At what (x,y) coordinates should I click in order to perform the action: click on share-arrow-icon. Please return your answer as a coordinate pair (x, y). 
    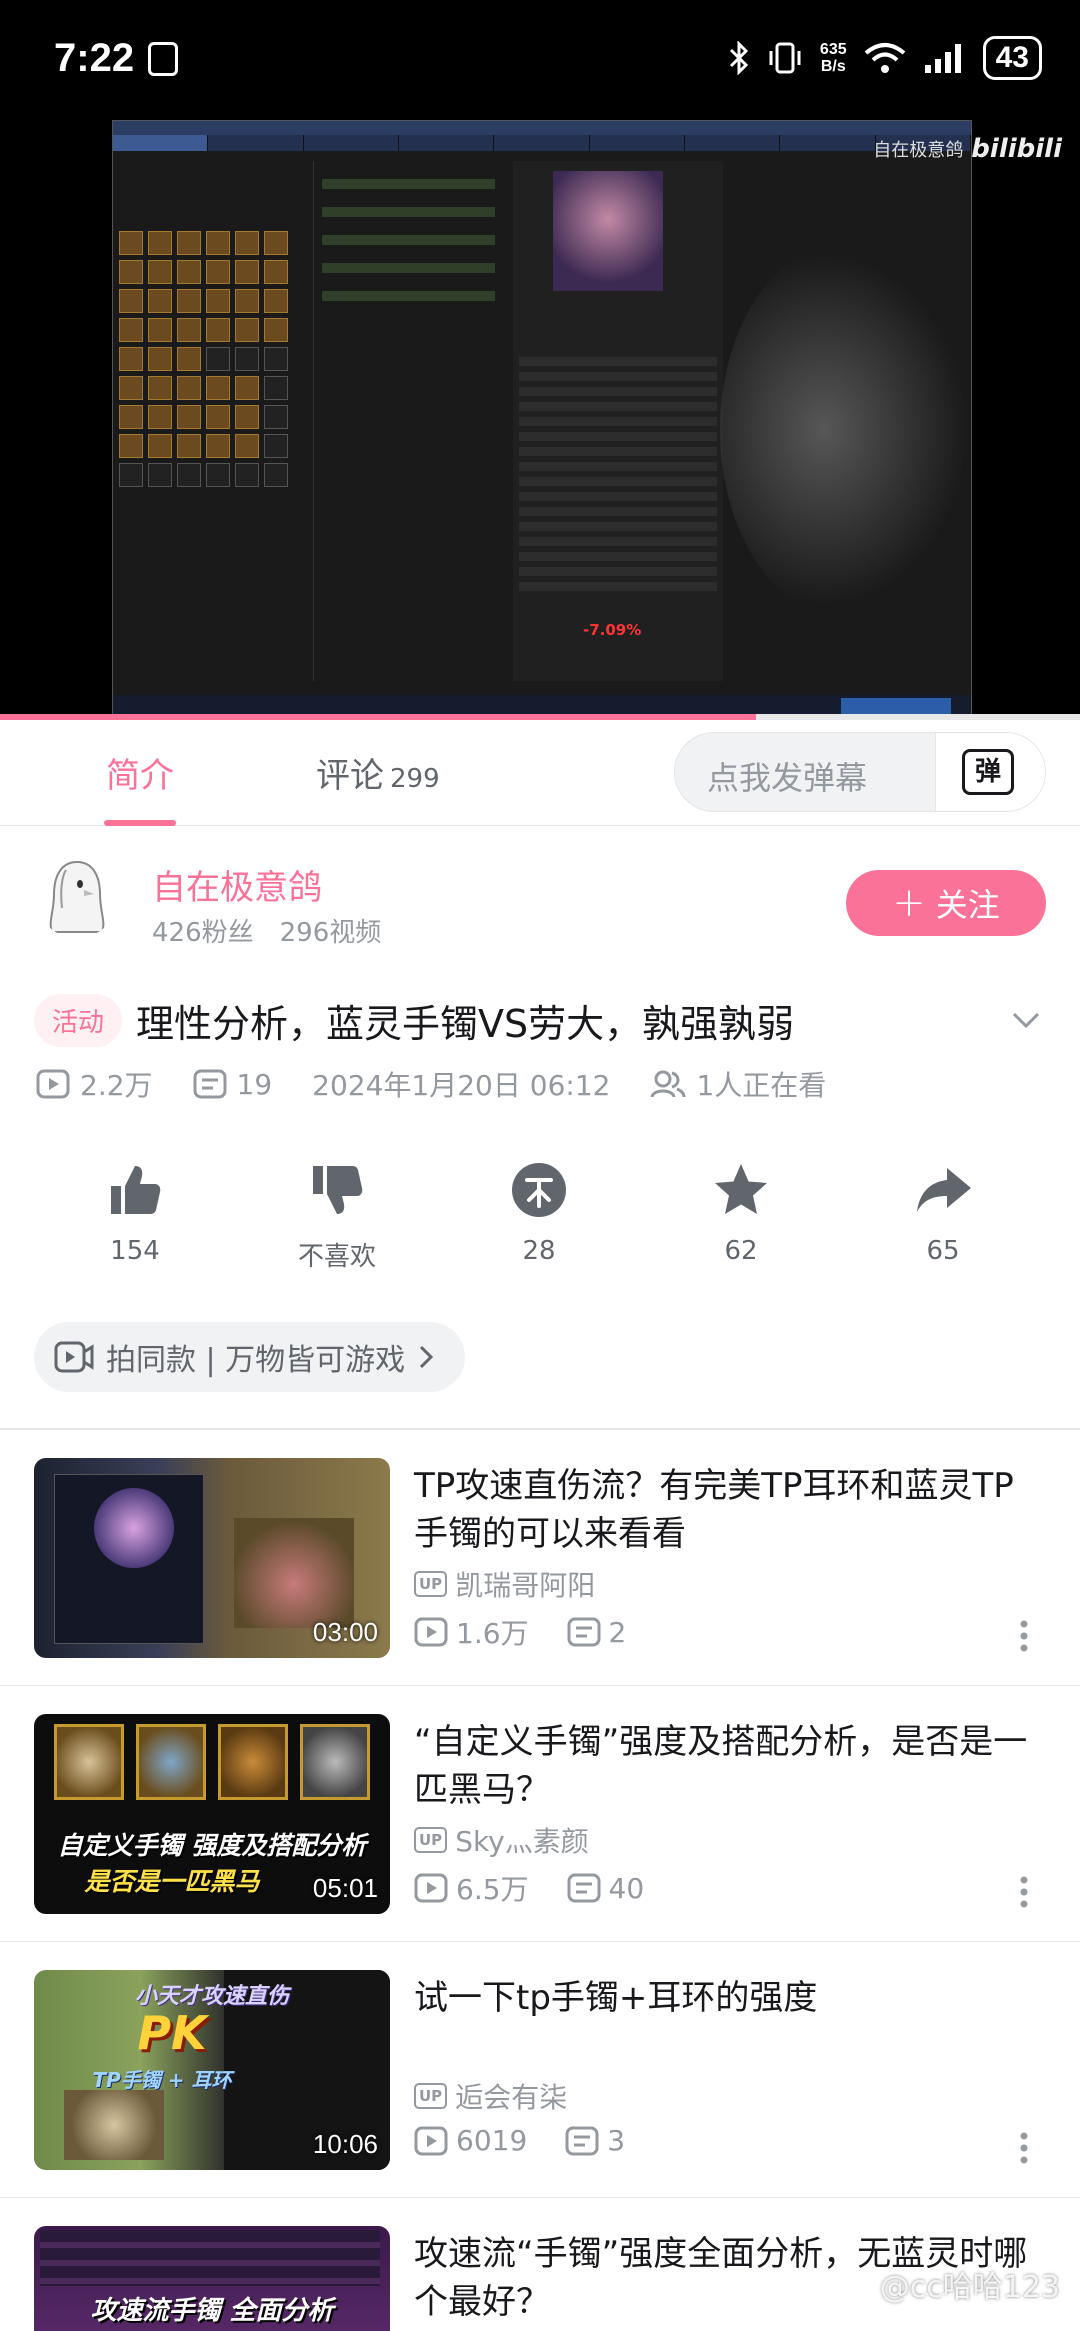
    Looking at the image, I should click on (944, 1190).